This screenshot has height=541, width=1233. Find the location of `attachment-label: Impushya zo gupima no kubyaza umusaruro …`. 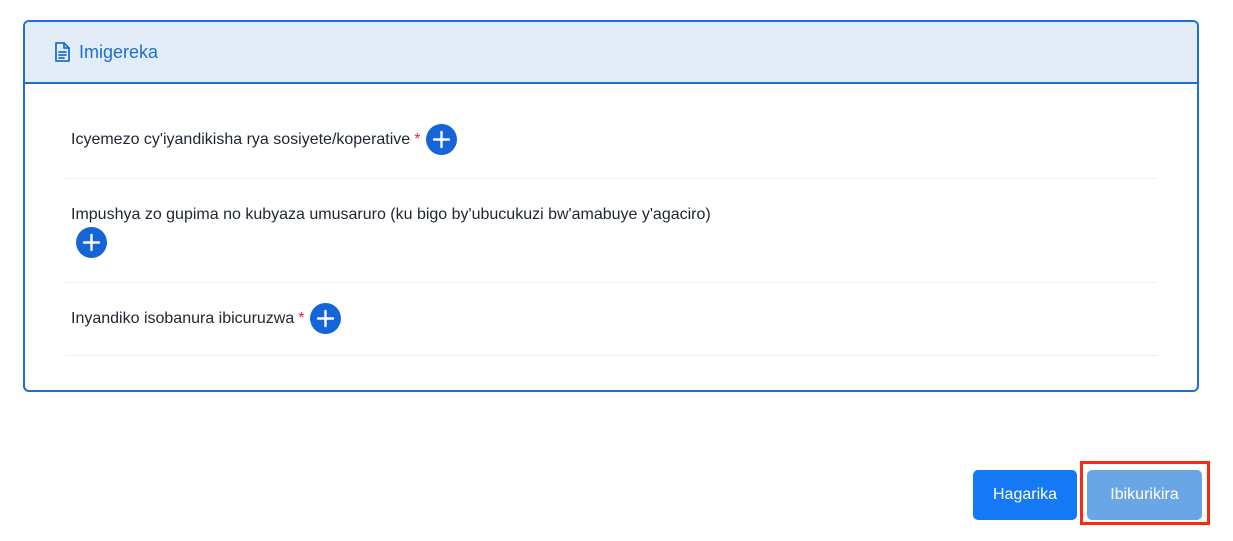

attachment-label: Impushya zo gupima no kubyaza umusaruro … is located at coordinates (391, 214).